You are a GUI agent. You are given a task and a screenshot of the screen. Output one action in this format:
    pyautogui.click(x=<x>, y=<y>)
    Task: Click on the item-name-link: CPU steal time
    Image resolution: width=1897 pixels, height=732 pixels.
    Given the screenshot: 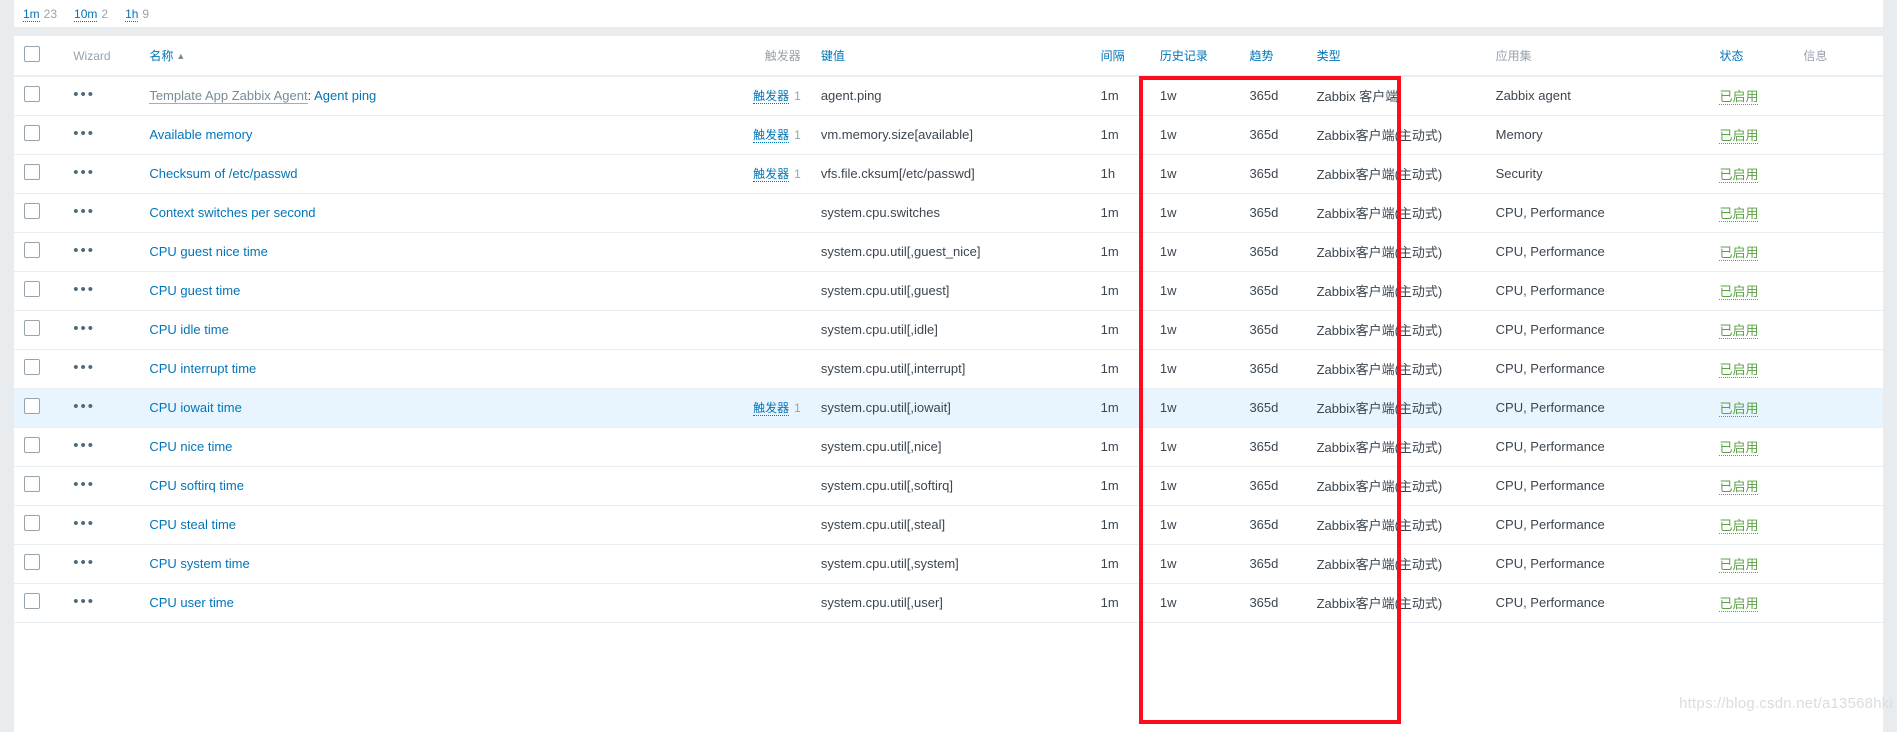 What is the action you would take?
    pyautogui.click(x=192, y=524)
    